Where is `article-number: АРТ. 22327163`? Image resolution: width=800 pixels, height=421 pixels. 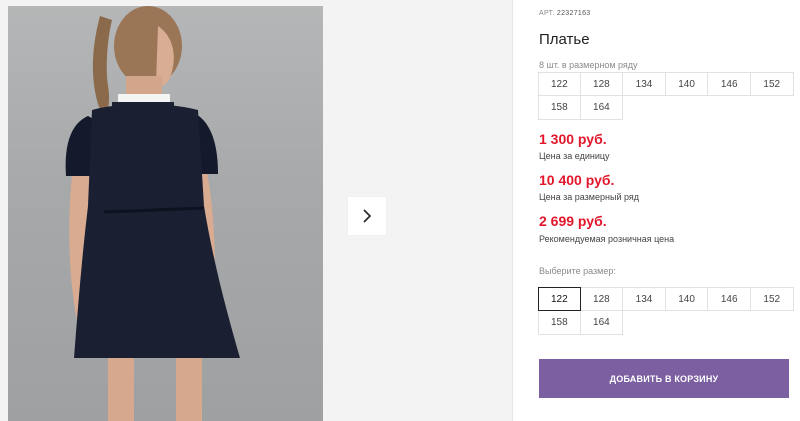 article-number: АРТ. 22327163 is located at coordinates (564, 13).